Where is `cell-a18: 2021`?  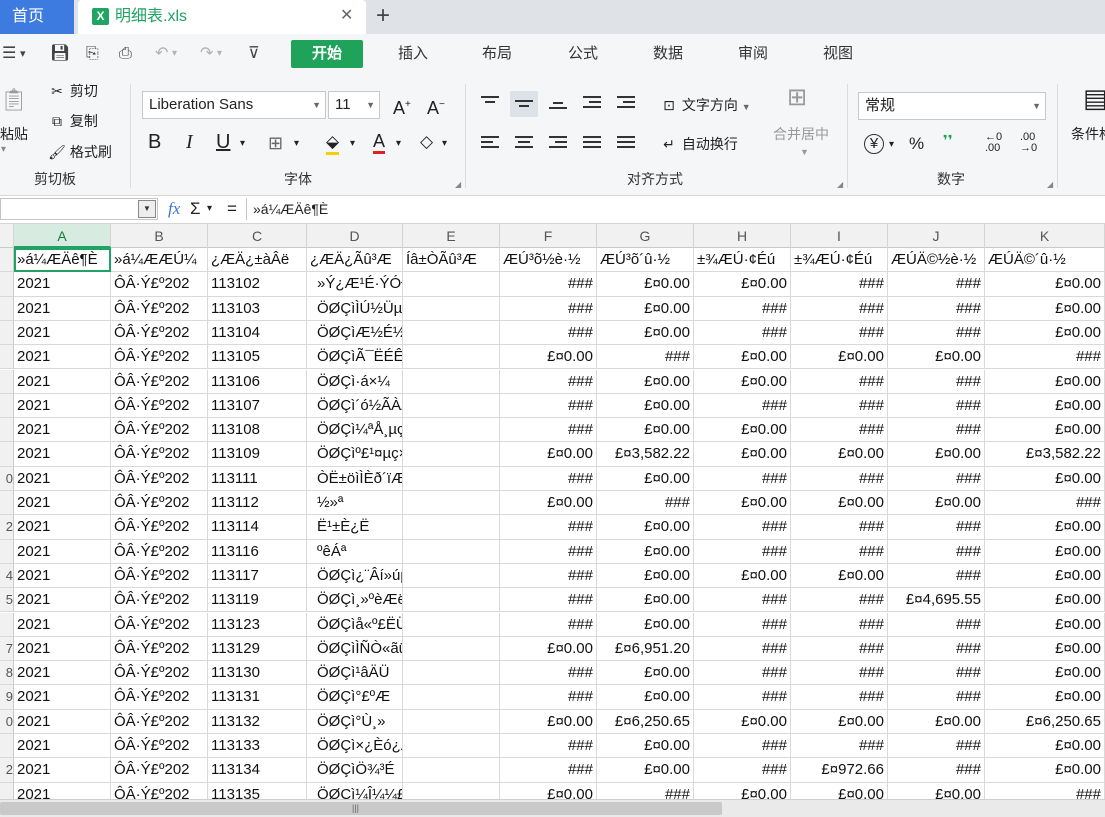
cell-a18: 2021 is located at coordinates (62, 673).